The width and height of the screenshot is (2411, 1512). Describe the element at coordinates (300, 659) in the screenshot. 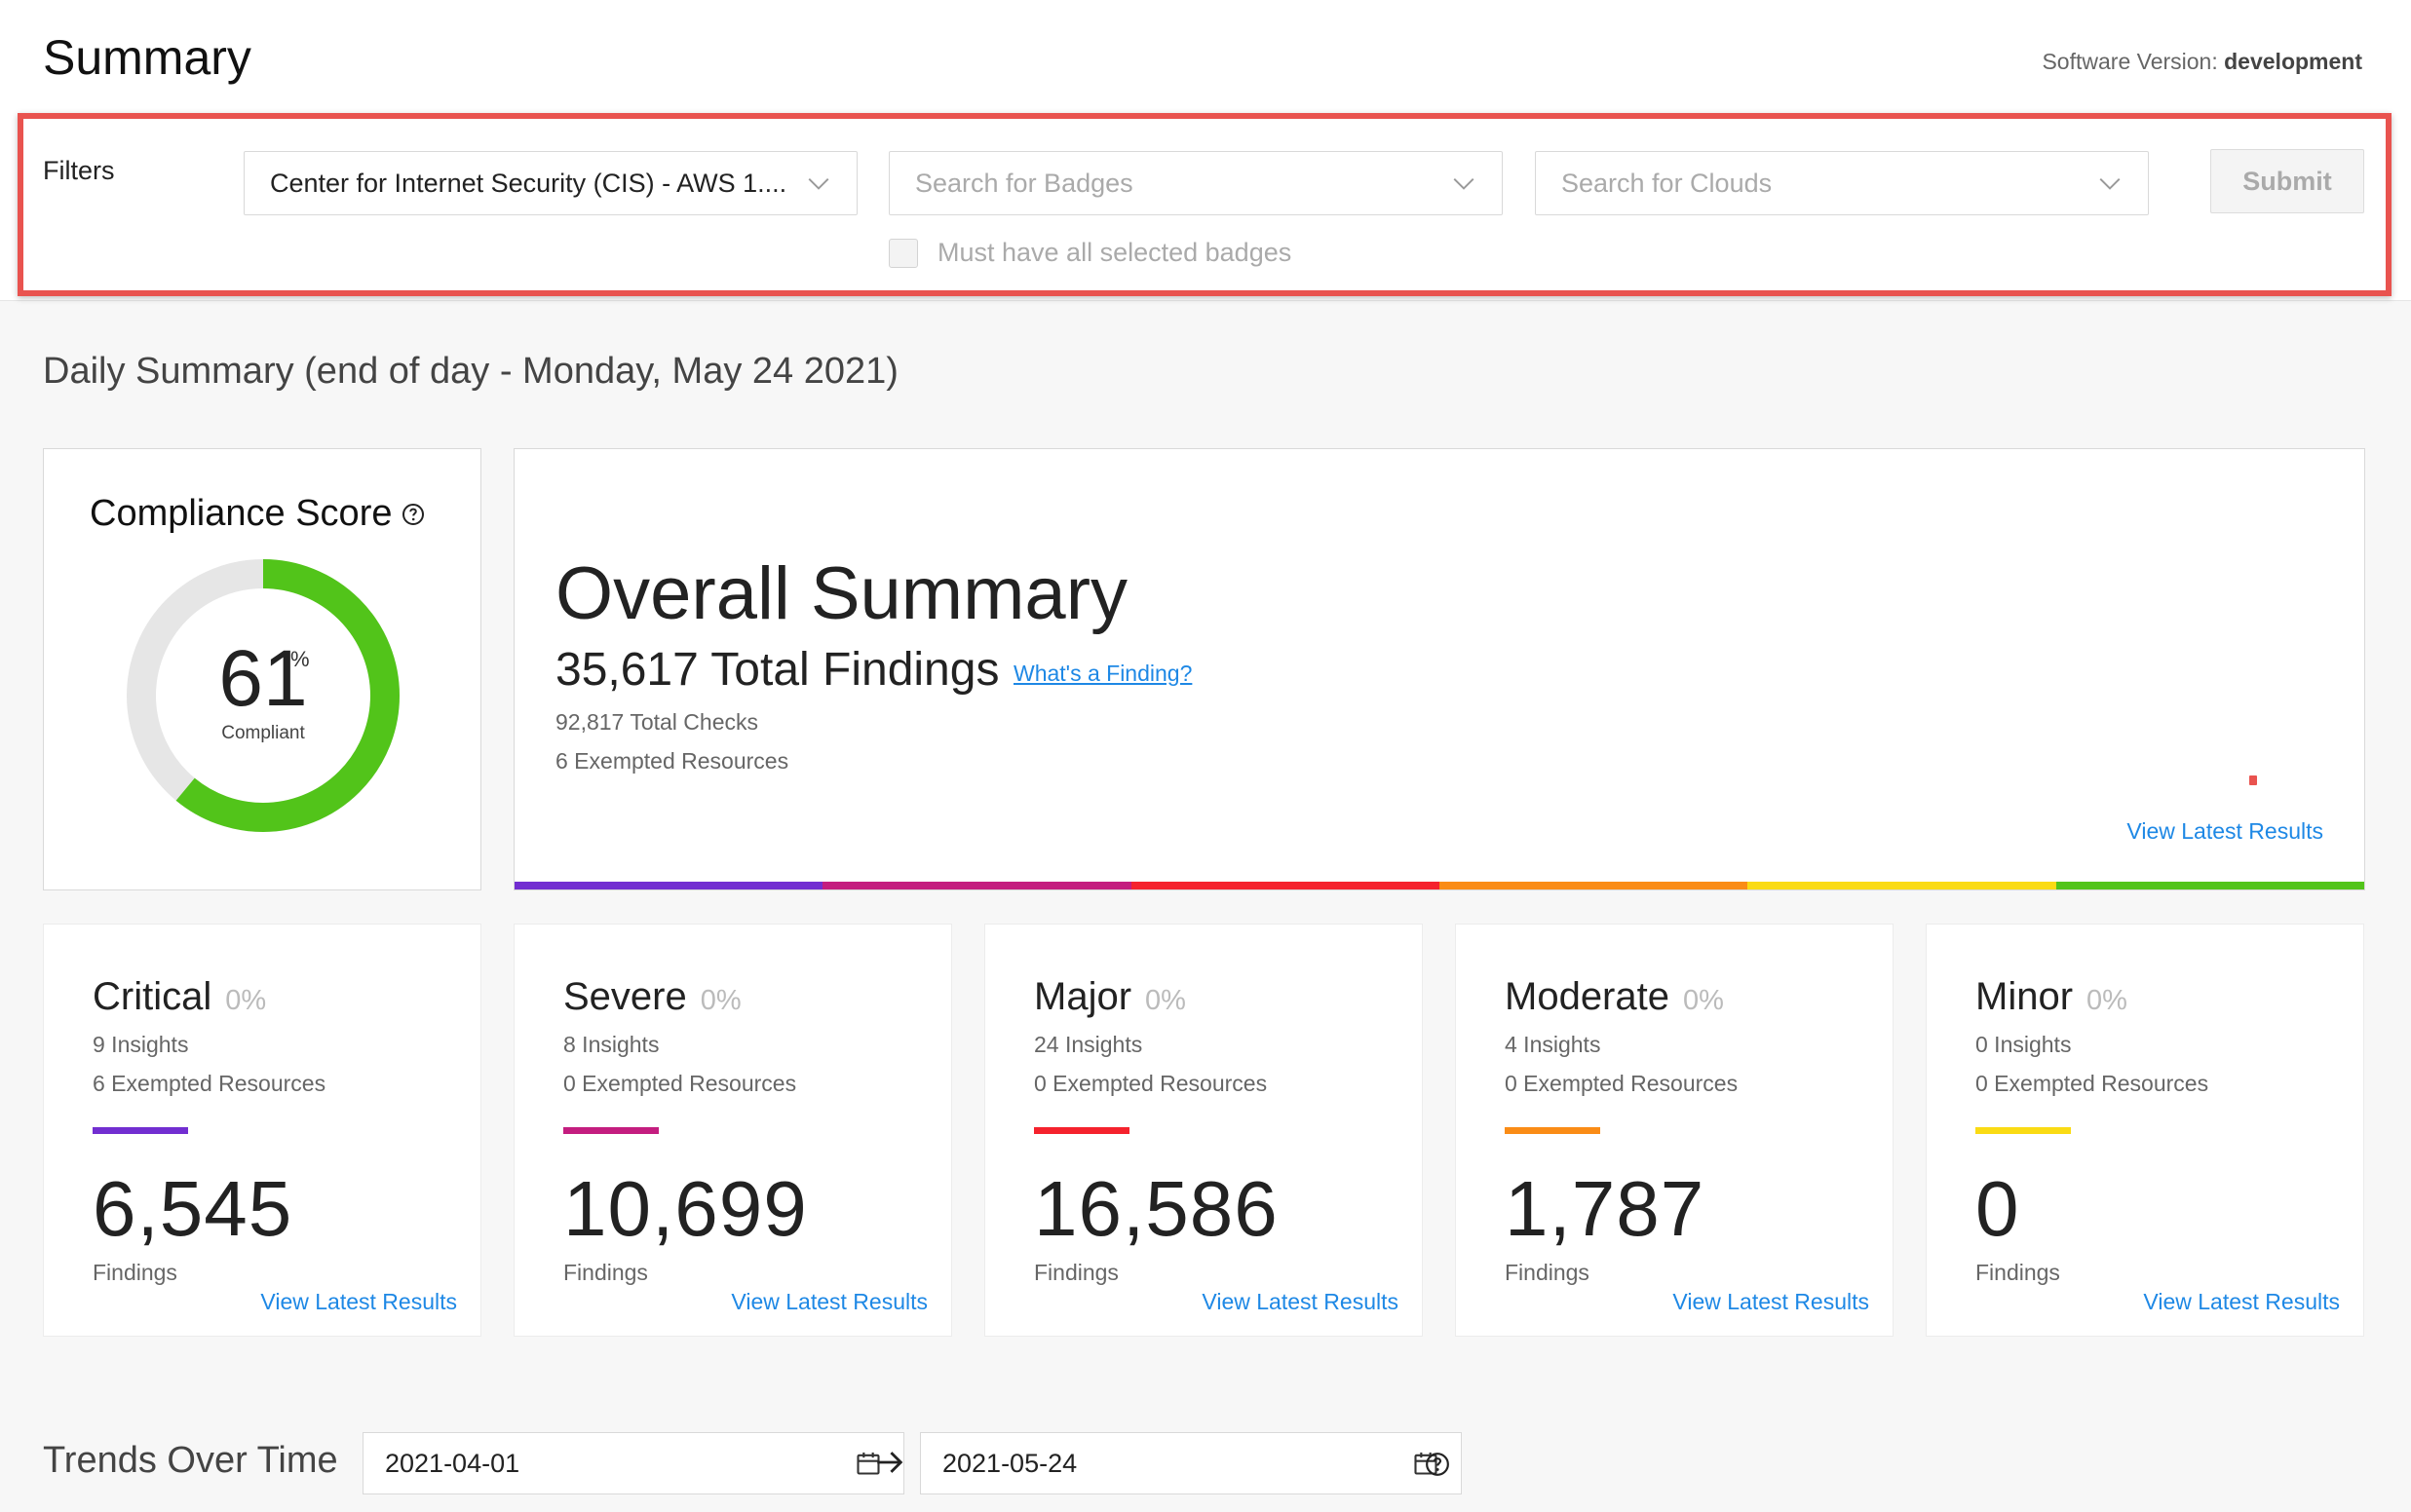

I see `compliance-score-percent: %` at that location.